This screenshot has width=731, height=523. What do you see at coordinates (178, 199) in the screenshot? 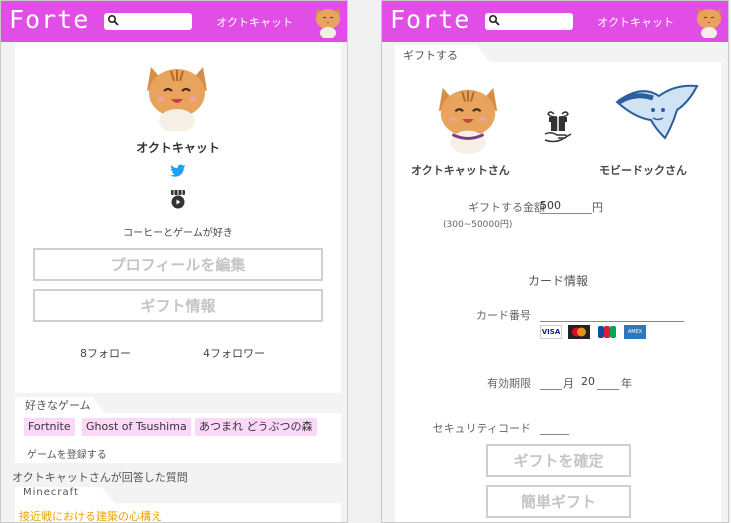
I see `game-platform-icon` at bounding box center [178, 199].